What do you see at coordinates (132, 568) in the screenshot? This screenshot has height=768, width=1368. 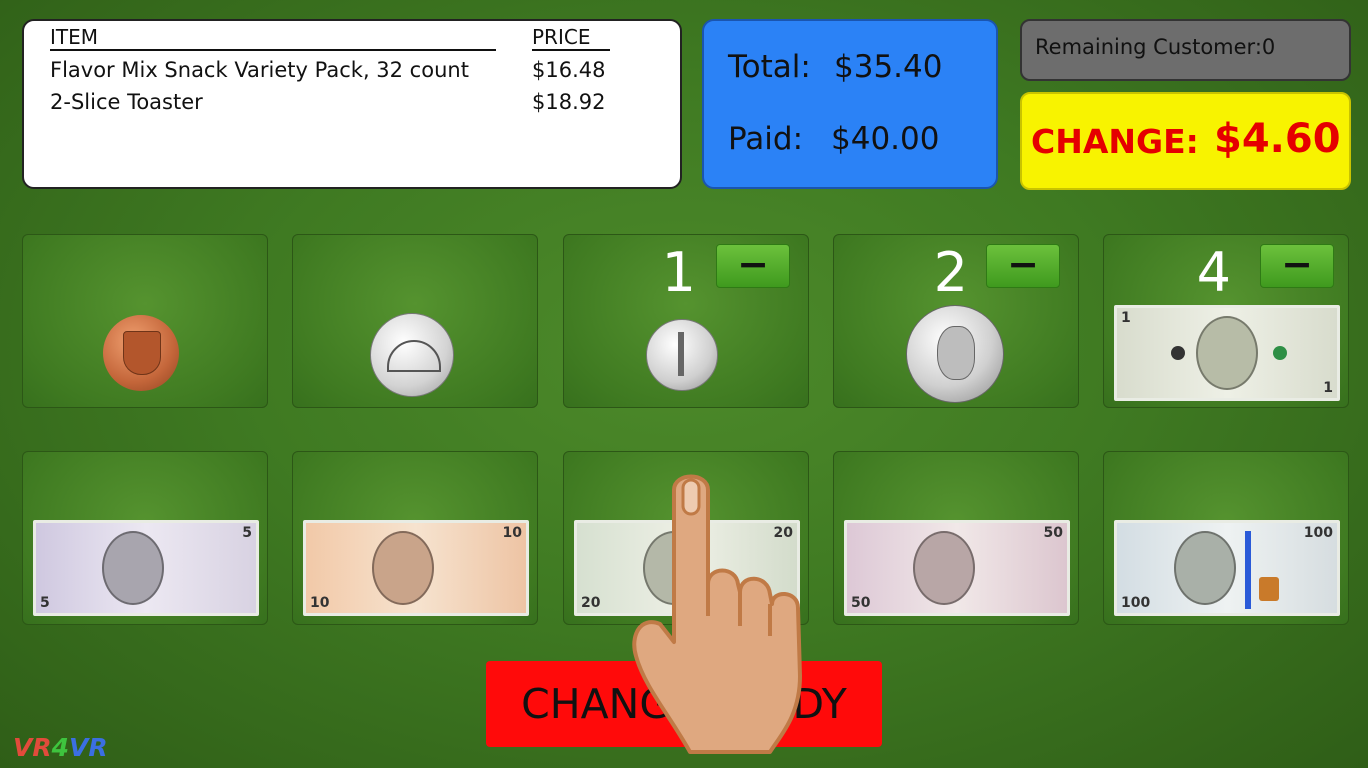 I see `lincoln-portrait-icon` at bounding box center [132, 568].